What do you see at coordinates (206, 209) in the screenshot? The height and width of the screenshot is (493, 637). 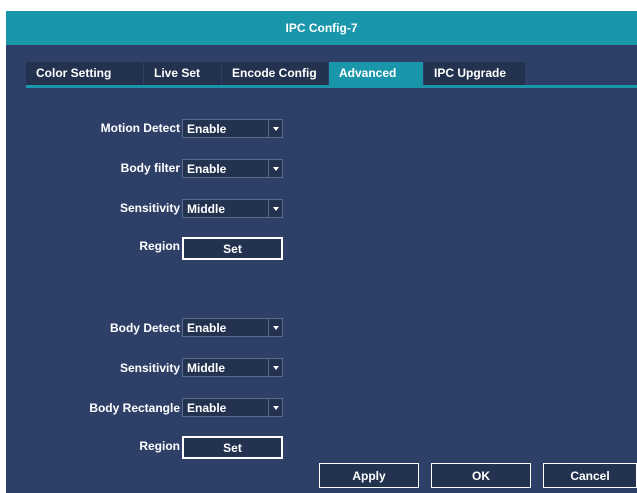 I see `motion-sensitivity-value: Middle` at bounding box center [206, 209].